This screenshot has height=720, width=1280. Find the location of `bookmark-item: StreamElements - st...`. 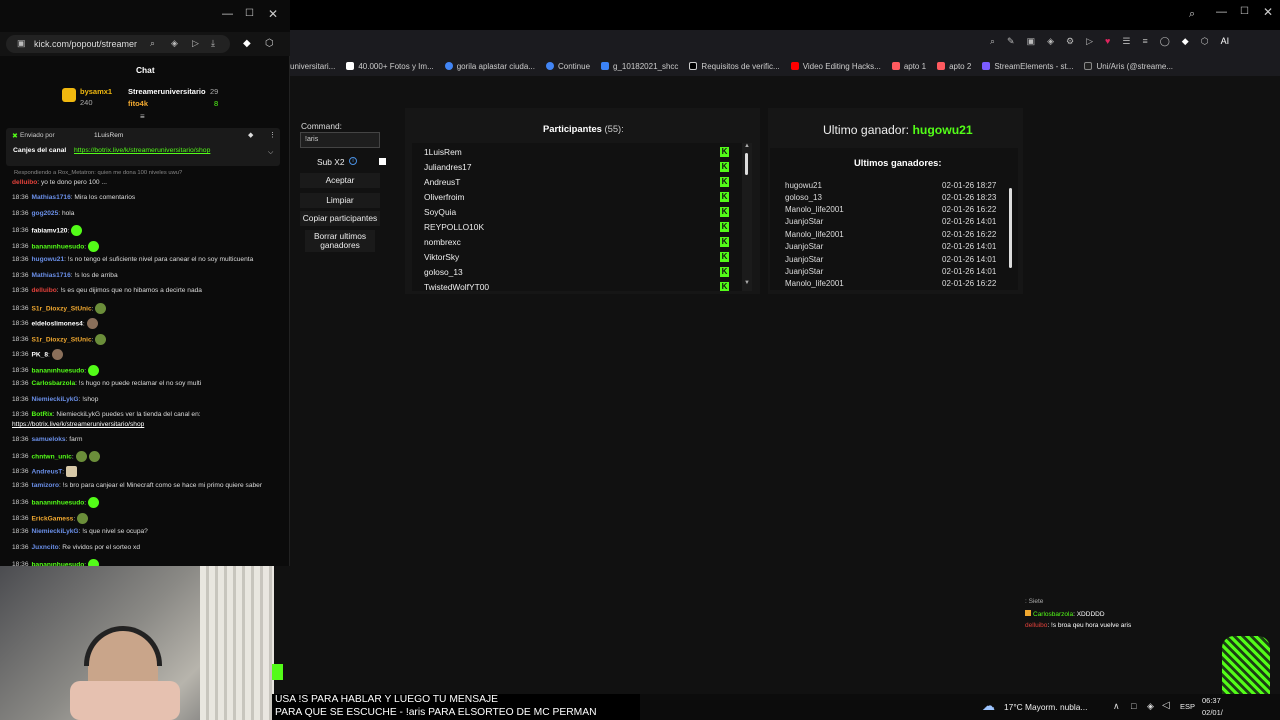

bookmark-item: StreamElements - st... is located at coordinates (1027, 66).